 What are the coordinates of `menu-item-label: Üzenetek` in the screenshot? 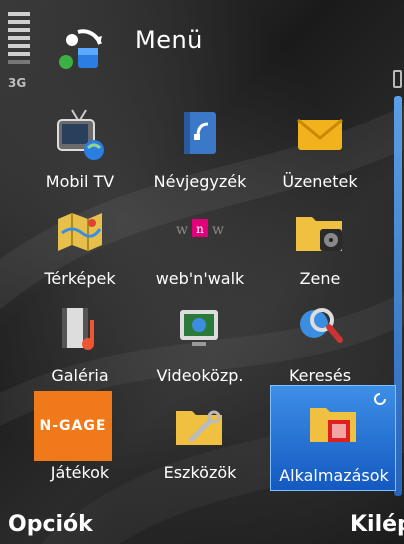 It's located at (320, 181).